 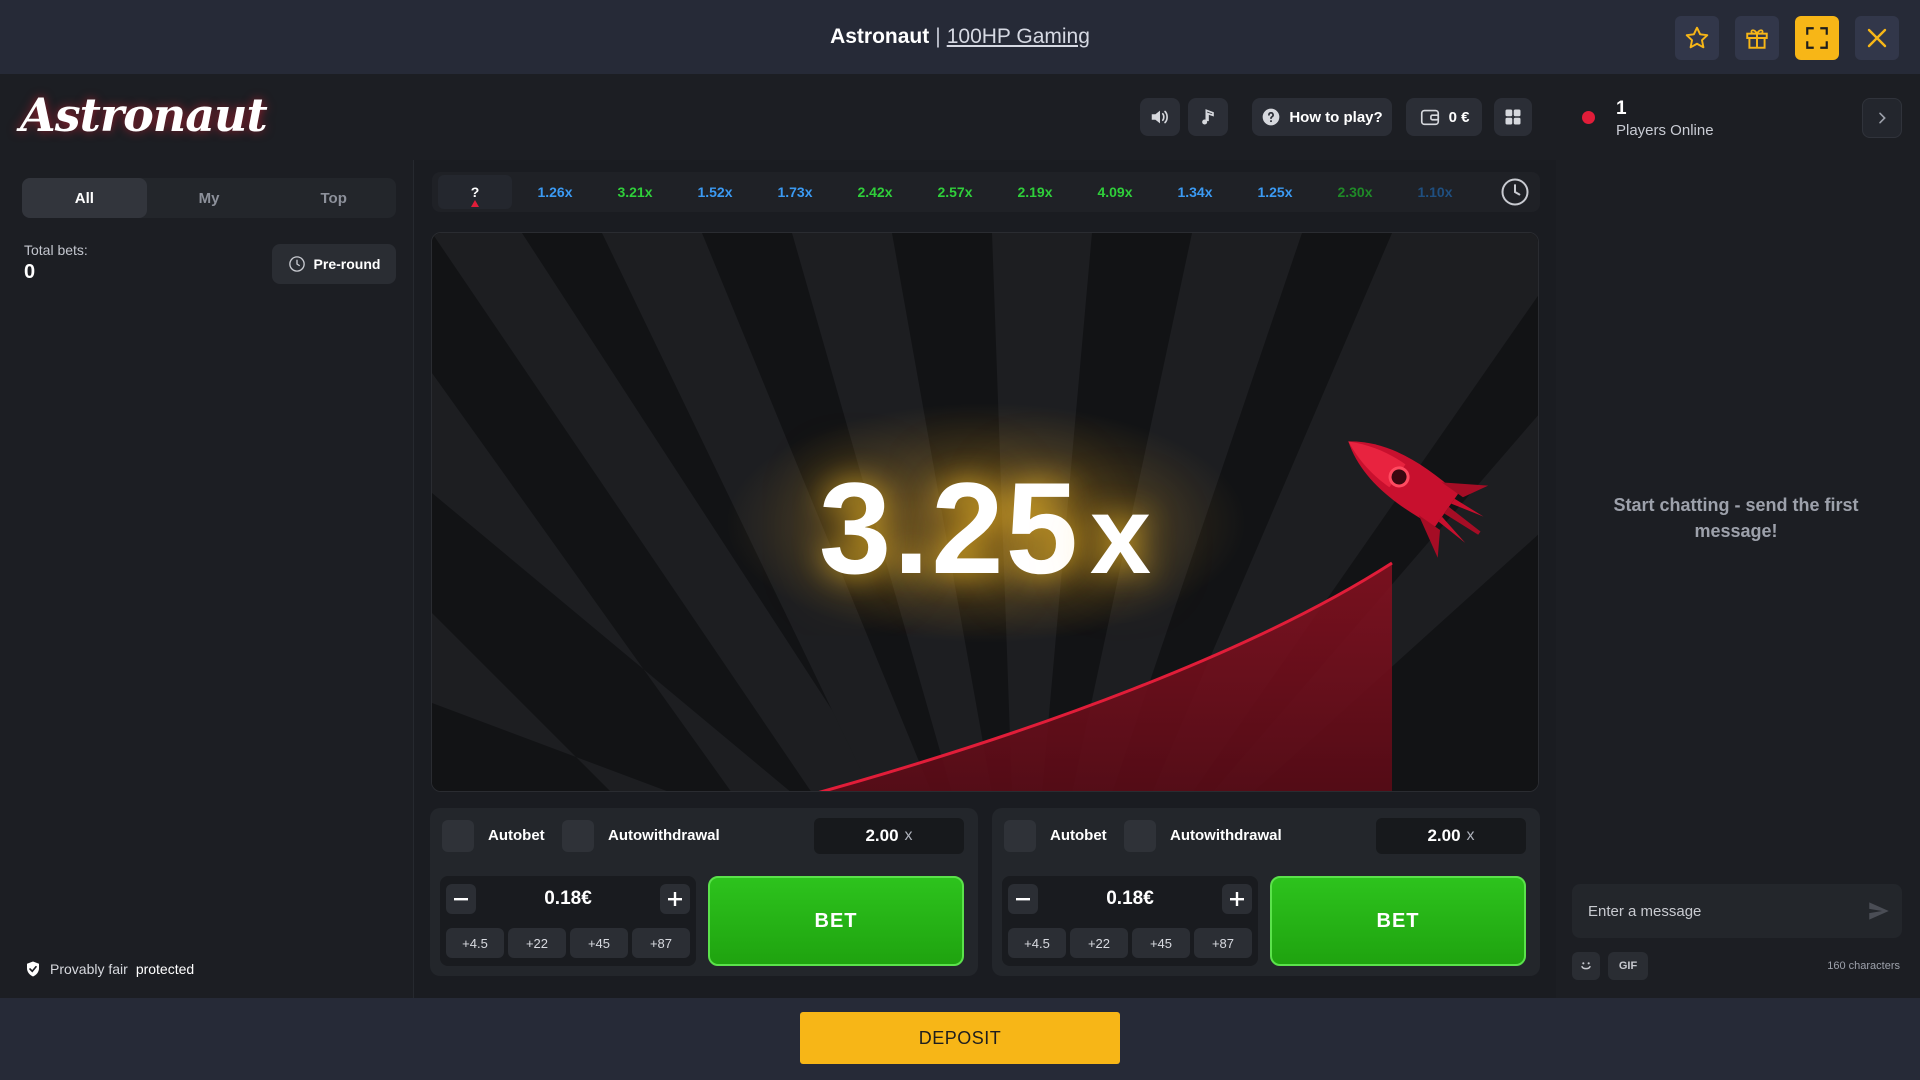 I want to click on history-item: 1.34x, so click(x=1195, y=192).